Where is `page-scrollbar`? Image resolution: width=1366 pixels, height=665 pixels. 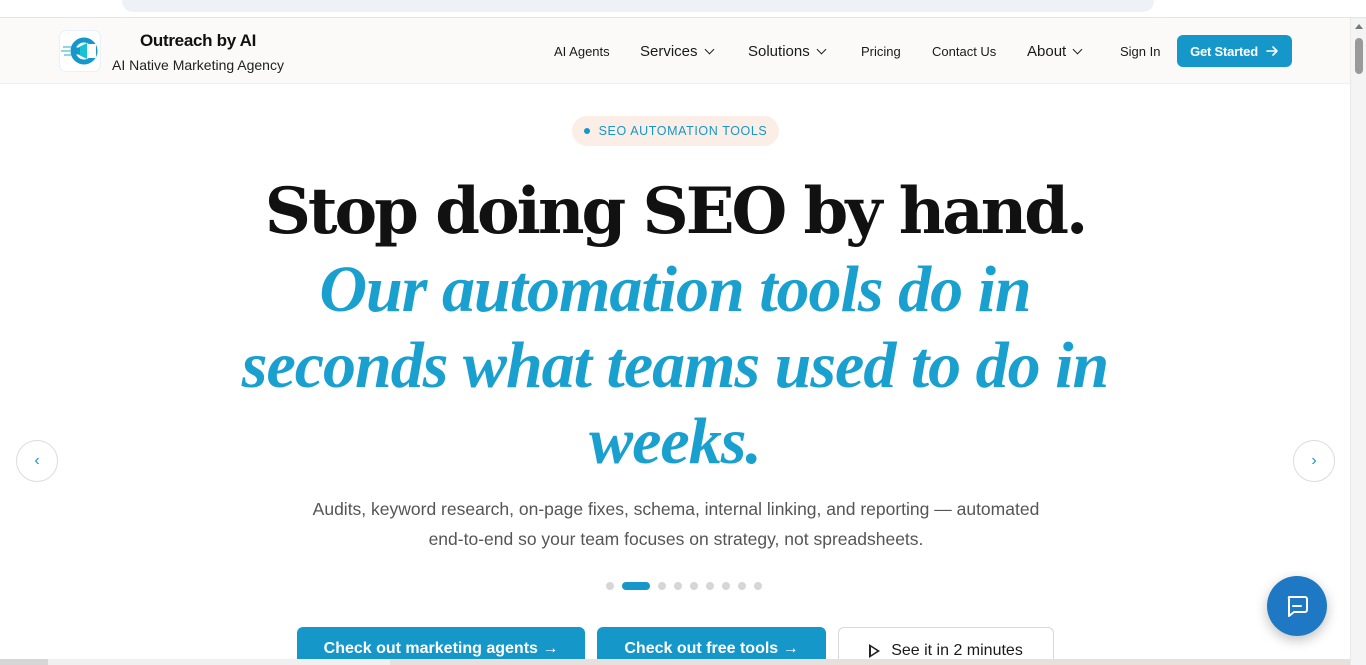 page-scrollbar is located at coordinates (1358, 341).